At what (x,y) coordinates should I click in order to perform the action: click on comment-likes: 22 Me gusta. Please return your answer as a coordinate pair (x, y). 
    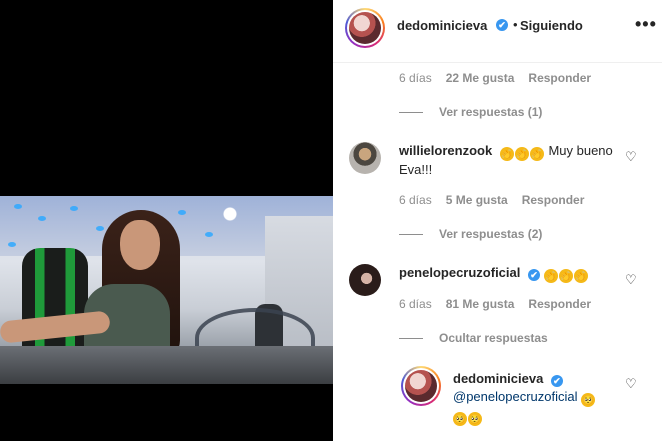
    Looking at the image, I should click on (480, 78).